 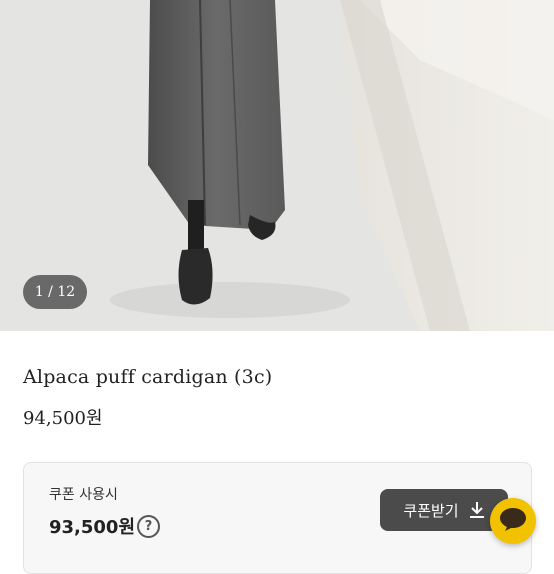 What do you see at coordinates (431, 510) in the screenshot?
I see `get-coupon-label: 쿠폰받기` at bounding box center [431, 510].